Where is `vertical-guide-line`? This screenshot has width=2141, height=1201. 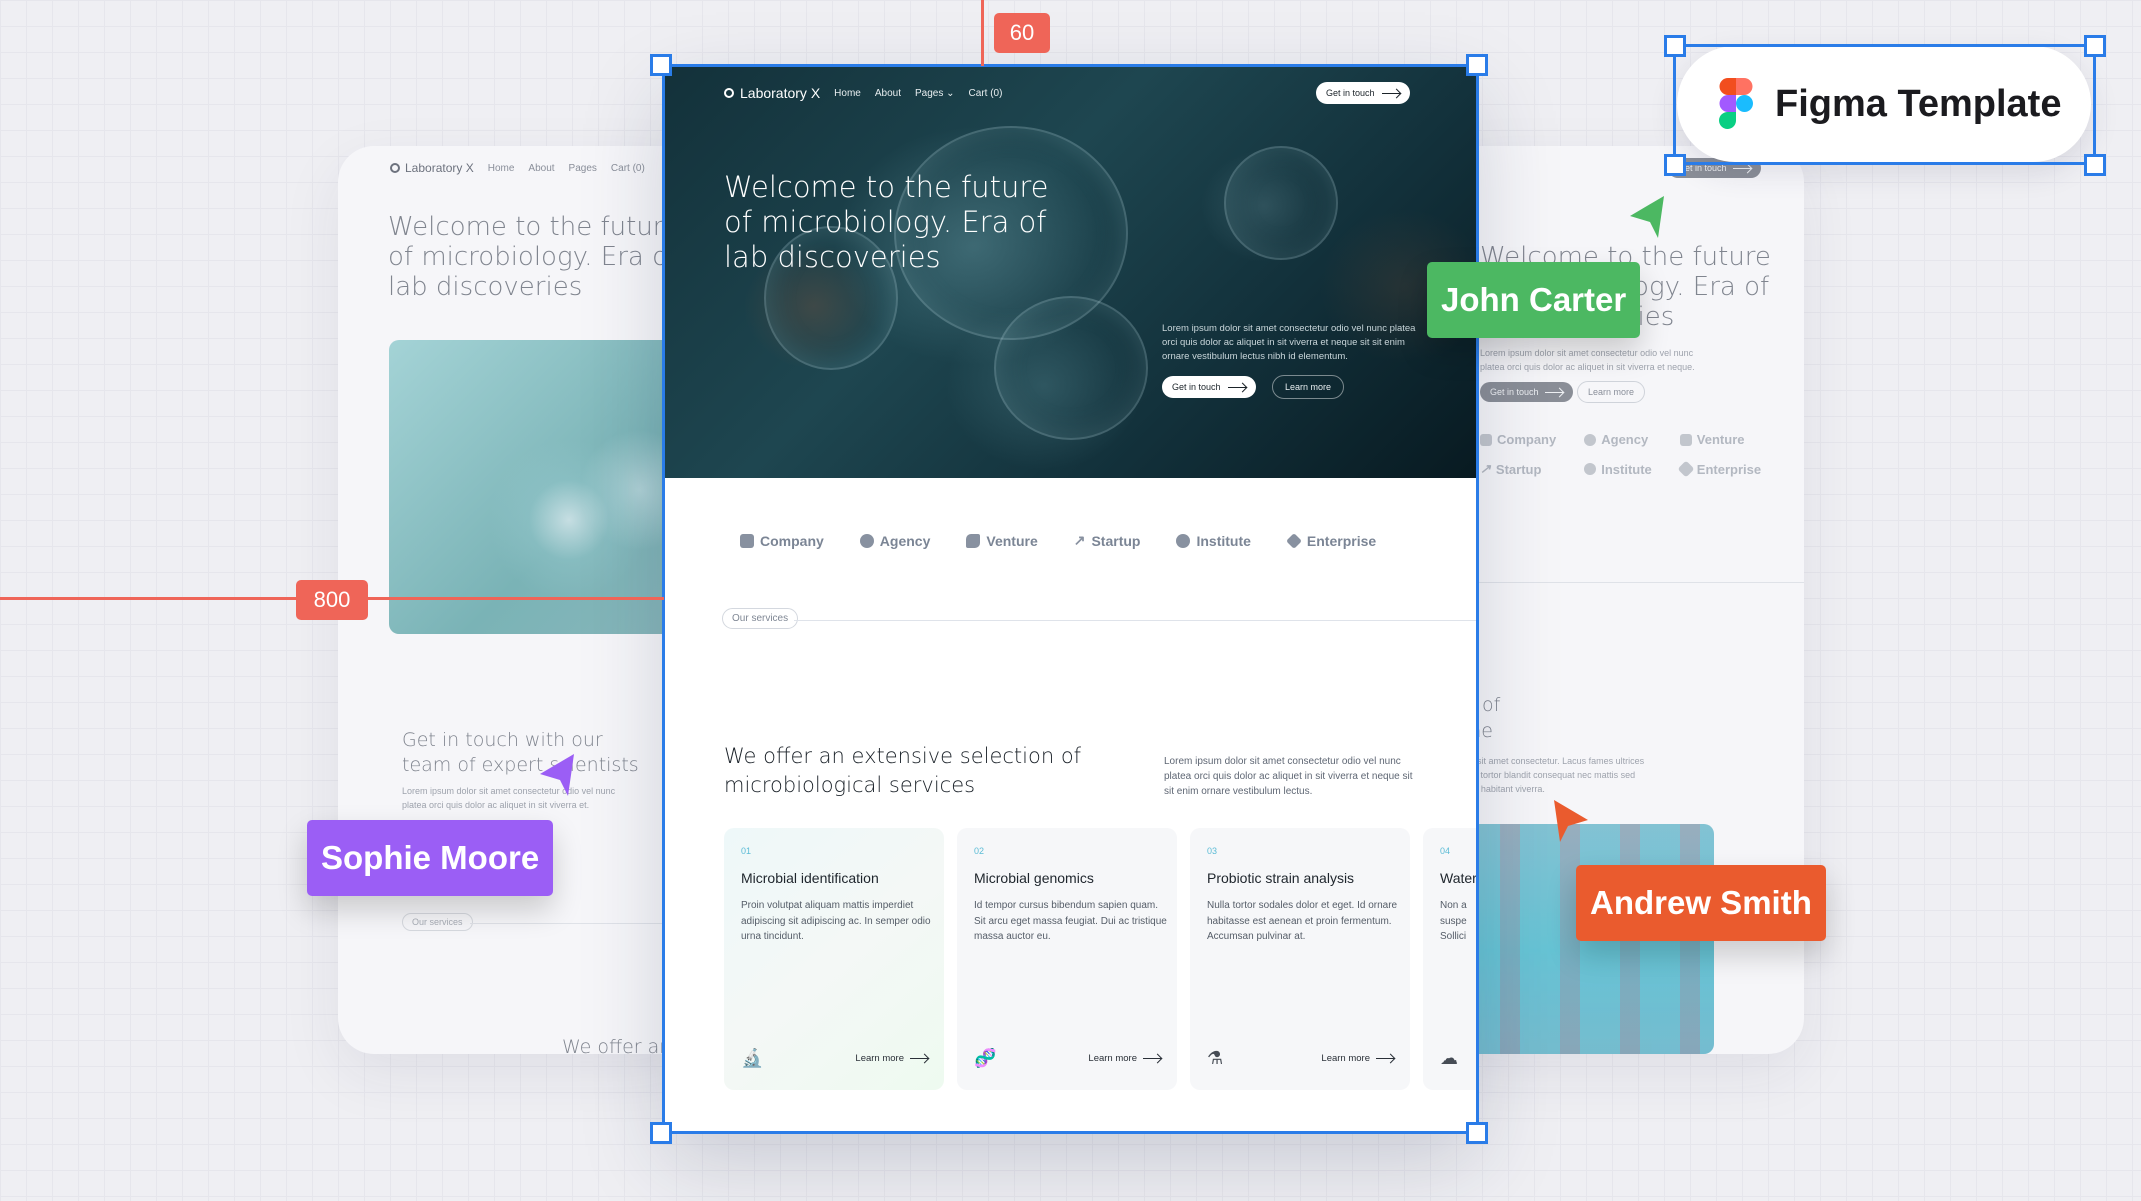 vertical-guide-line is located at coordinates (982, 33).